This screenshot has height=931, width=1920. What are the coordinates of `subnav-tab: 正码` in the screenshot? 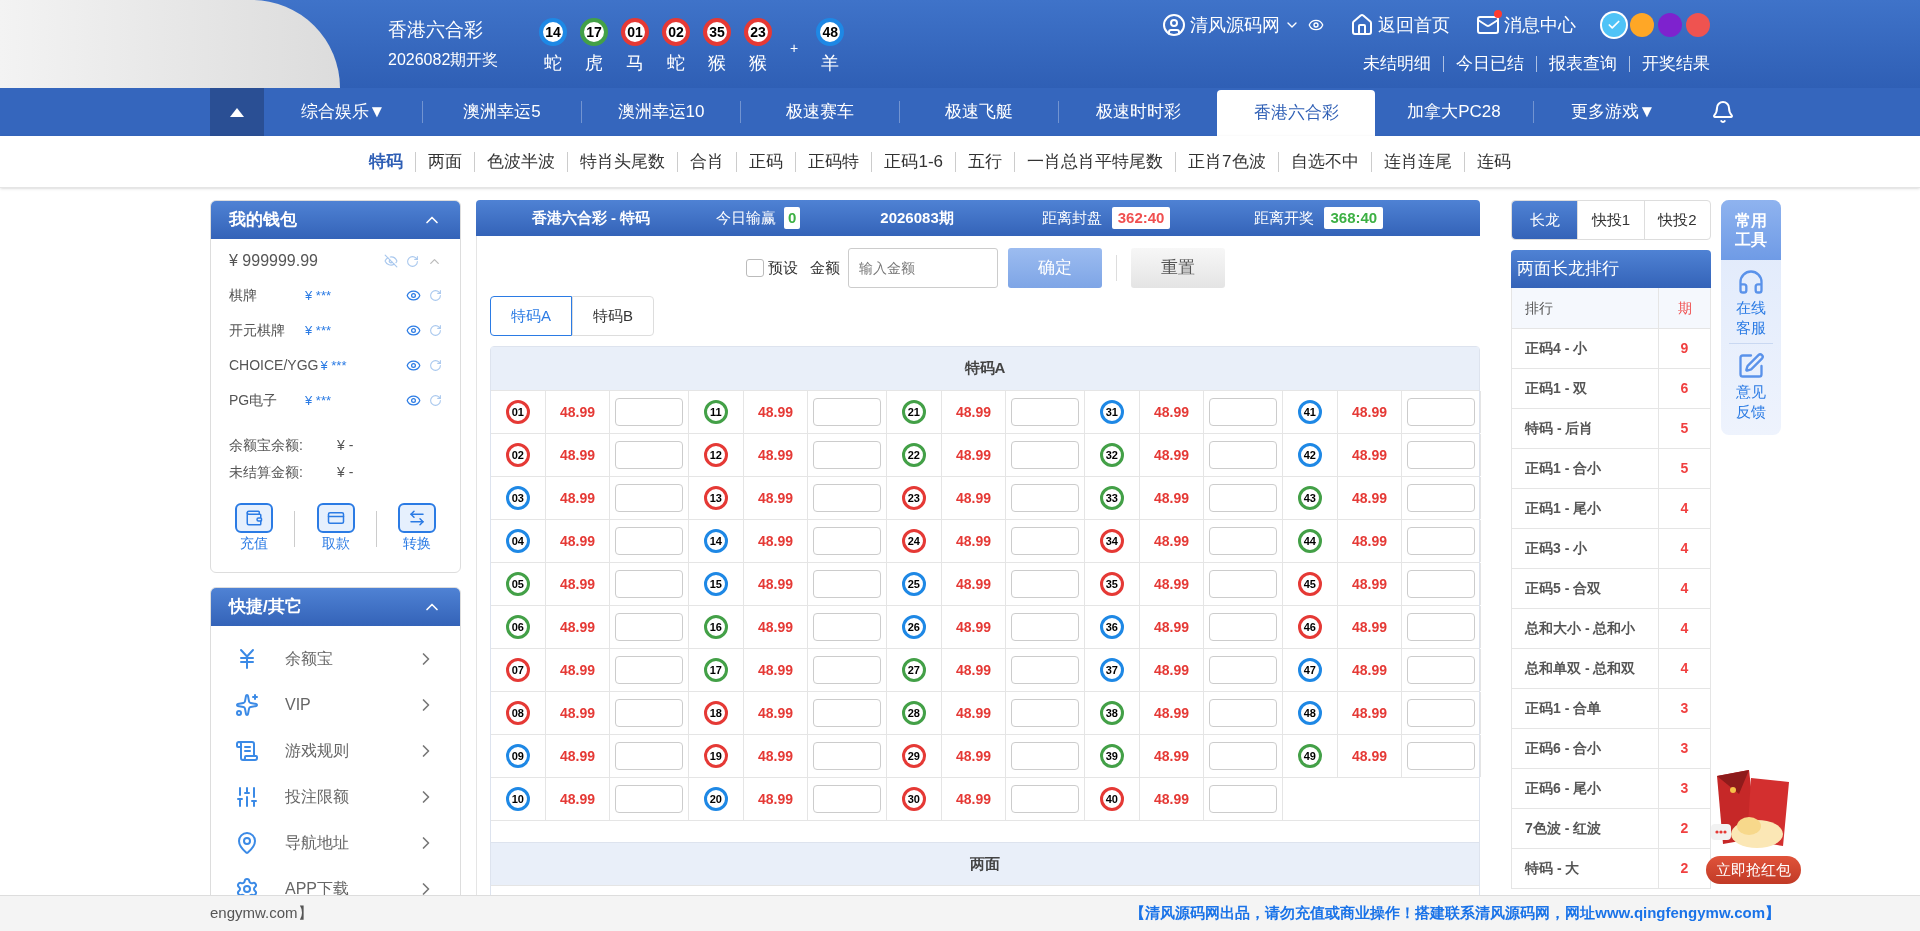 It's located at (766, 161).